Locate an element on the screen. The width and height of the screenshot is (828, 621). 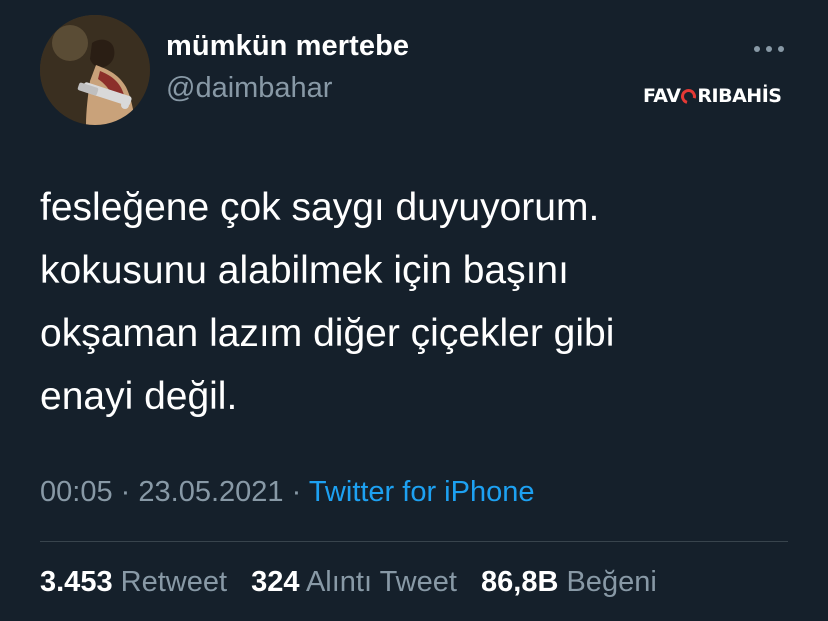
tweet-source-link: Twitter for iPhone is located at coordinates (422, 492).